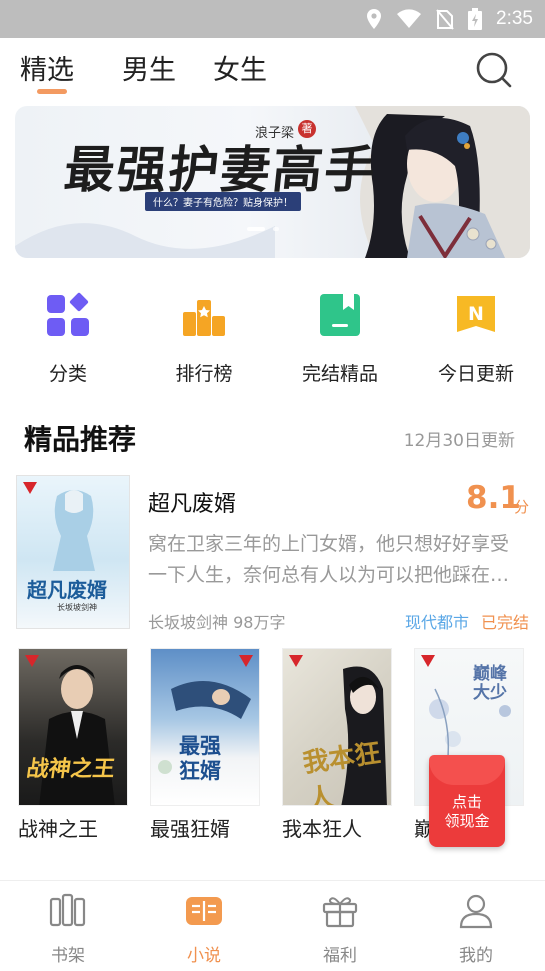 Image resolution: width=545 pixels, height=971 pixels. I want to click on status-bar: 2:35, so click(272, 19).